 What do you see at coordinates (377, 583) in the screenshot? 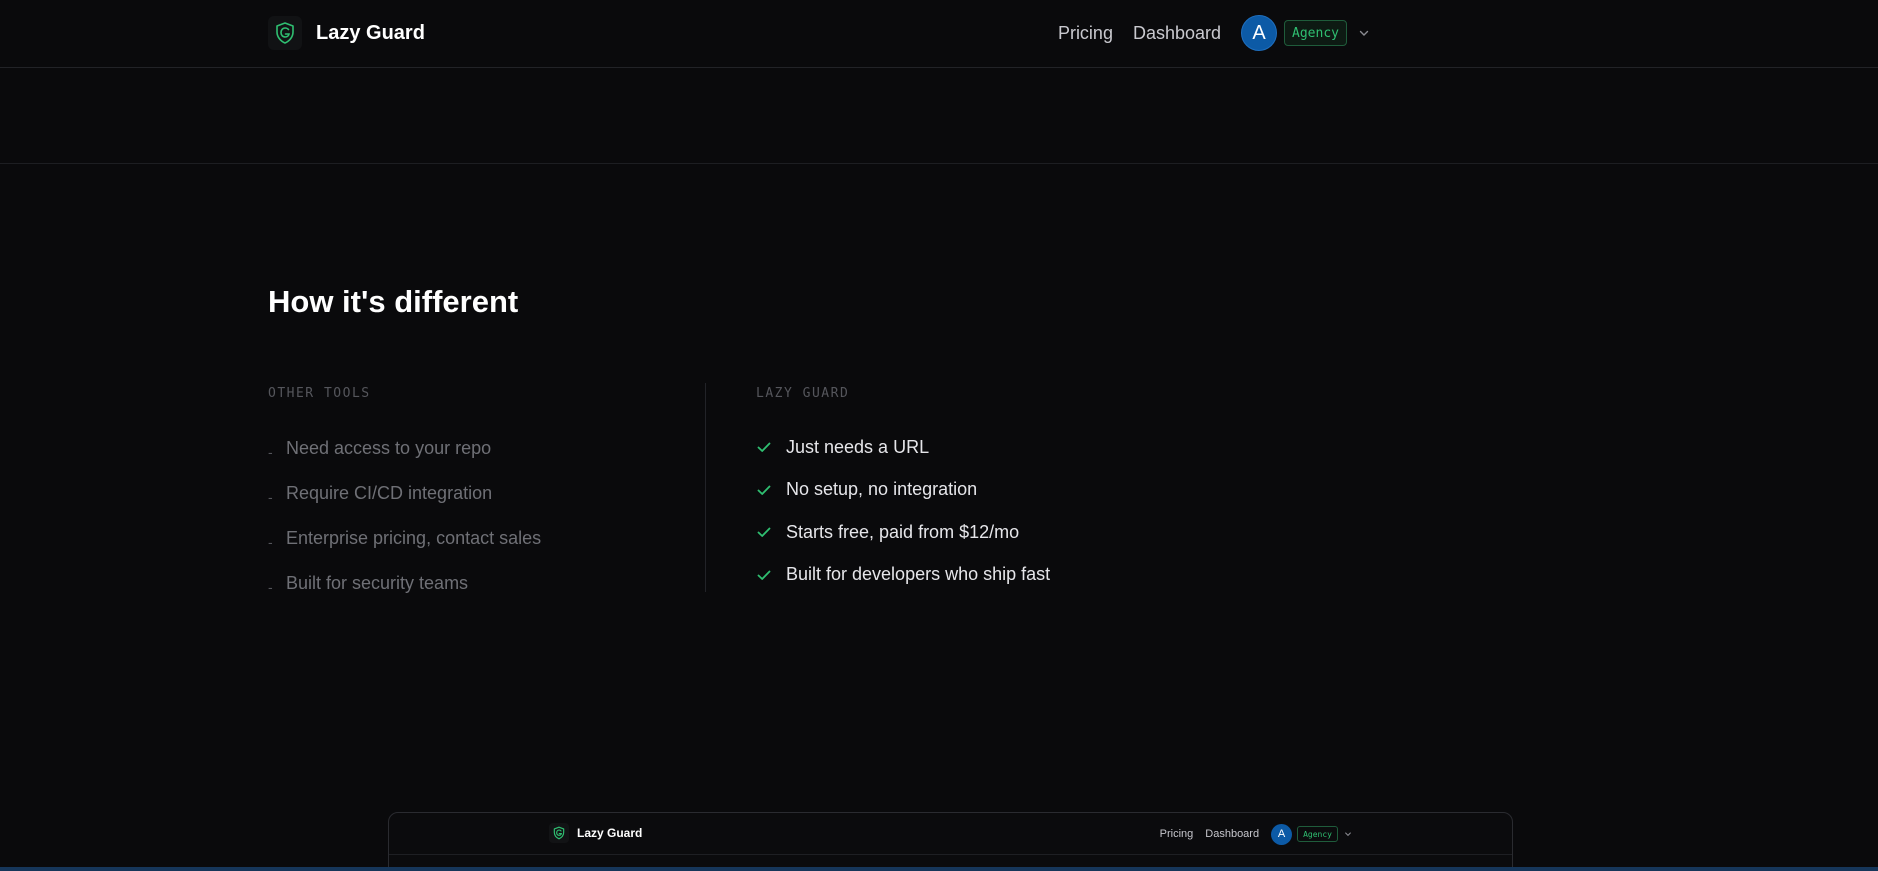
I see `list-item-text: Built for security teams` at bounding box center [377, 583].